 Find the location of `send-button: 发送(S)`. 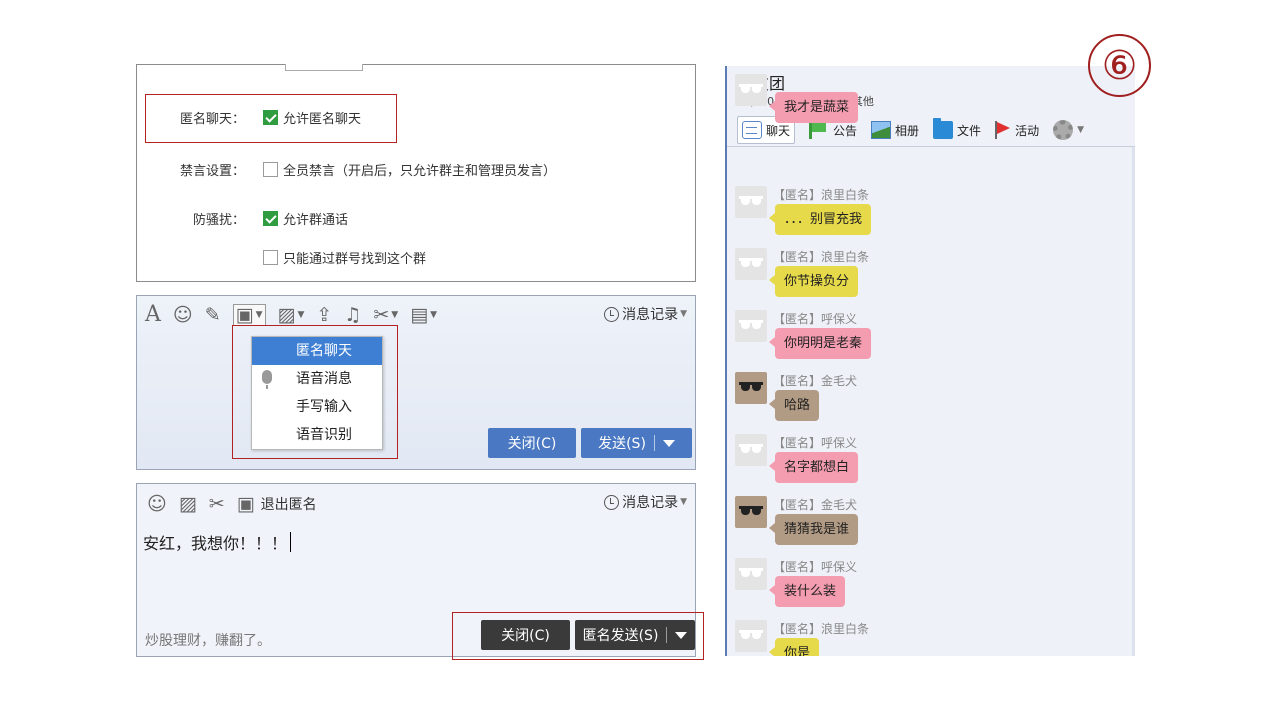

send-button: 发送(S) is located at coordinates (636, 443).